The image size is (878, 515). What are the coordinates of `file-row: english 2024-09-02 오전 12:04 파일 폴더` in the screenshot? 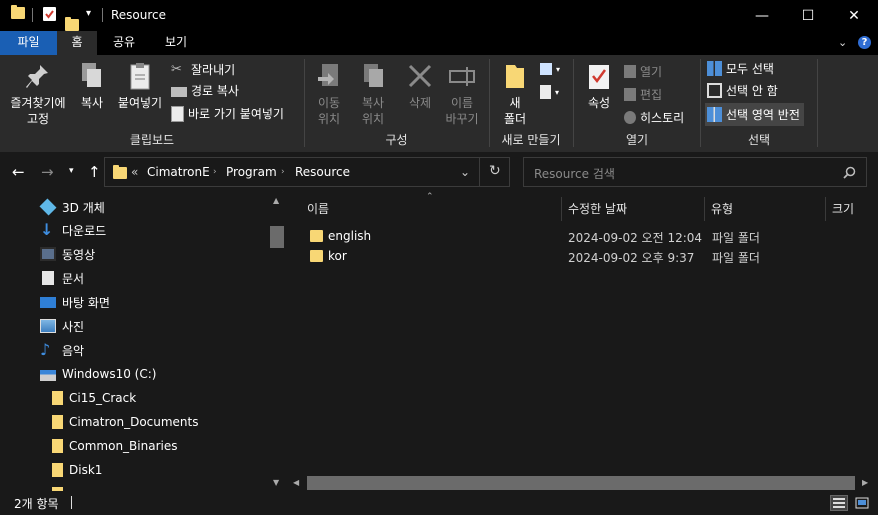 It's located at (588, 237).